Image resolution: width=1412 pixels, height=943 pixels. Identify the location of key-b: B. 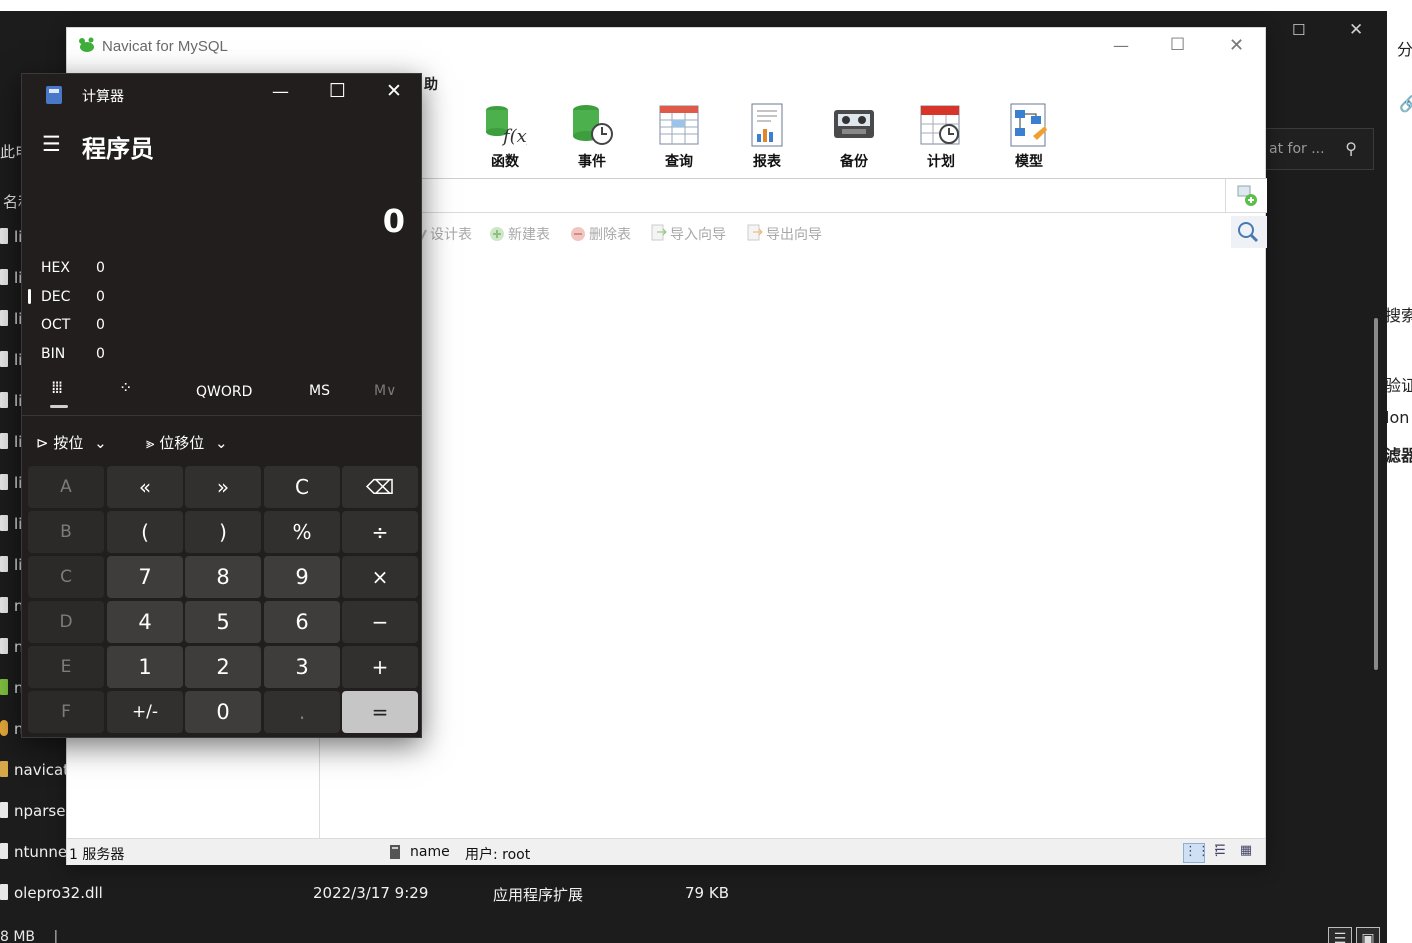
(66, 532).